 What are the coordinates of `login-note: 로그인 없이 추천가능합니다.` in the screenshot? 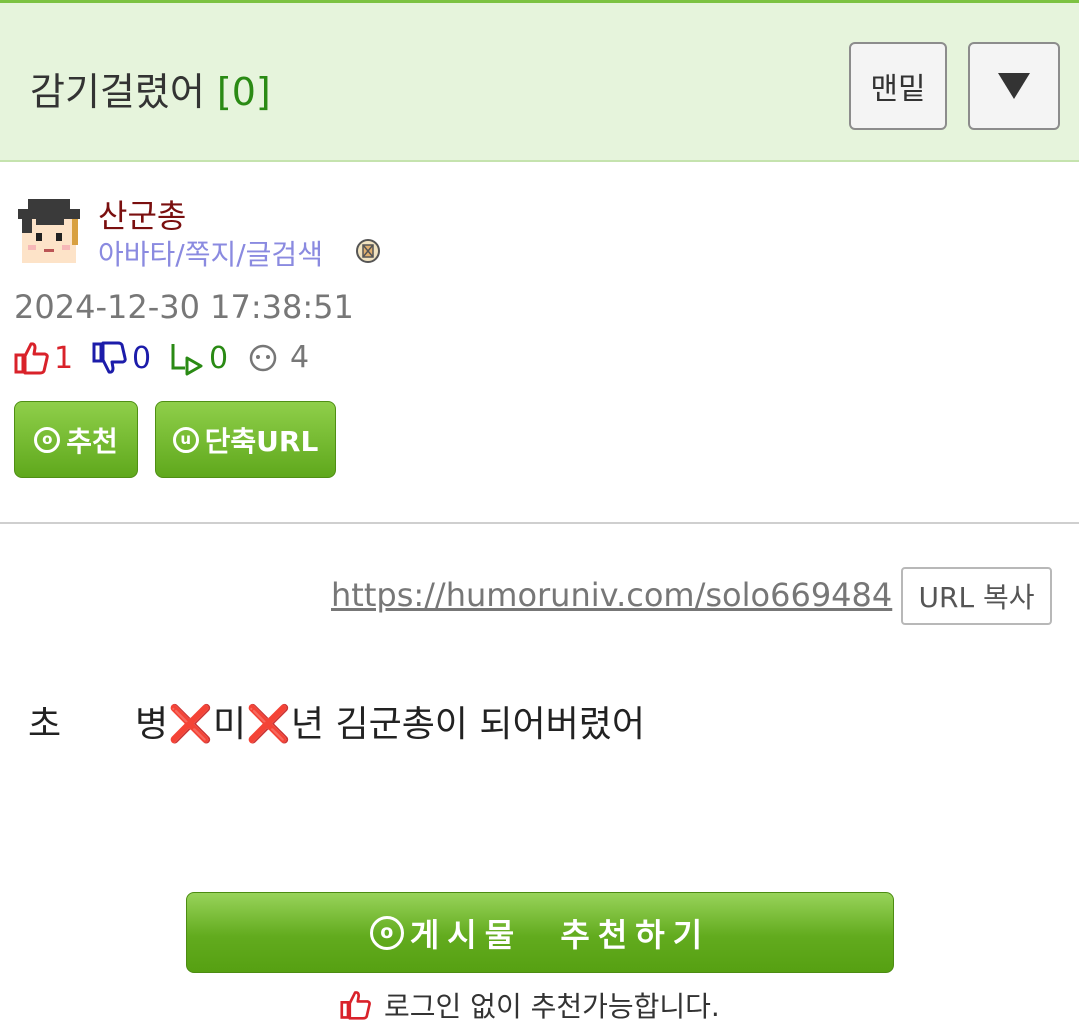 It's located at (530, 1005).